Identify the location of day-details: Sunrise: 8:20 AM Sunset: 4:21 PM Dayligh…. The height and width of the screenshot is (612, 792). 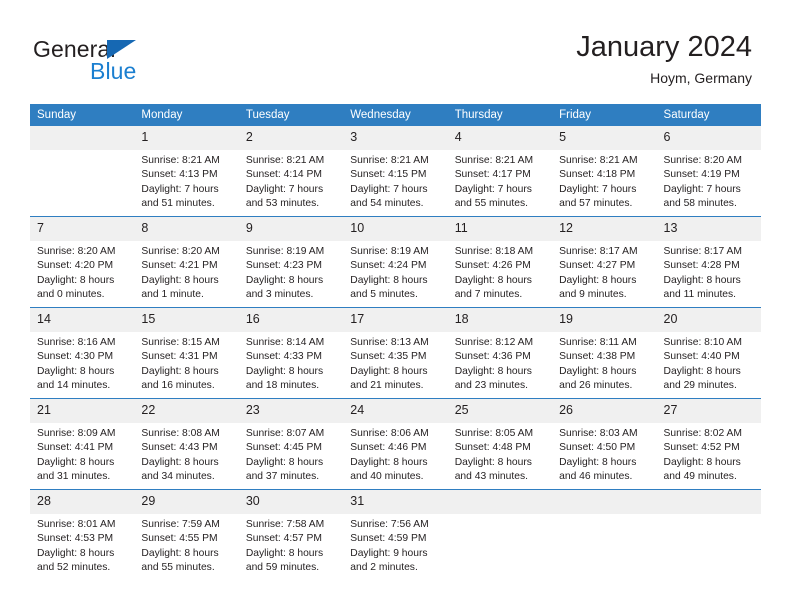
(186, 271).